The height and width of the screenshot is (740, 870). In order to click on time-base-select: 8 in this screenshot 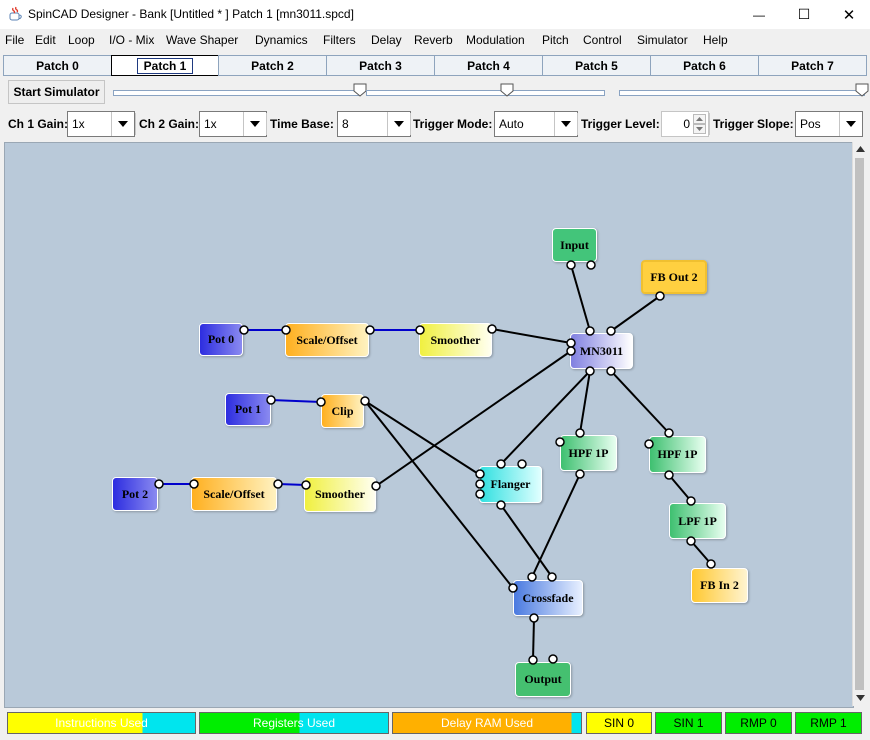, I will do `click(374, 124)`.